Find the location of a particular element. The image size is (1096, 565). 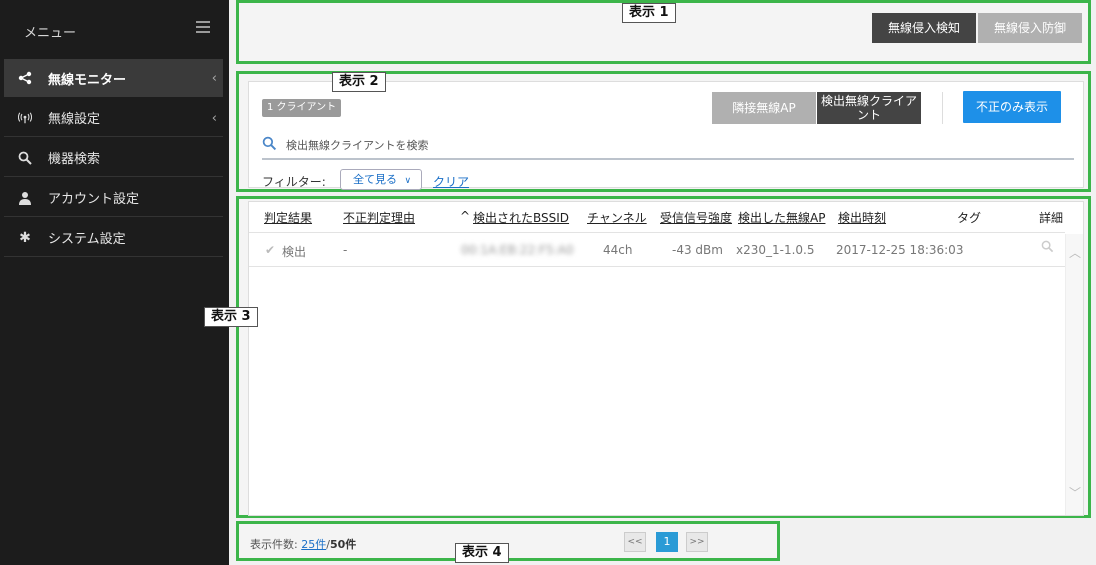

chevron-down-icon: ﹀ is located at coordinates (1075, 492).